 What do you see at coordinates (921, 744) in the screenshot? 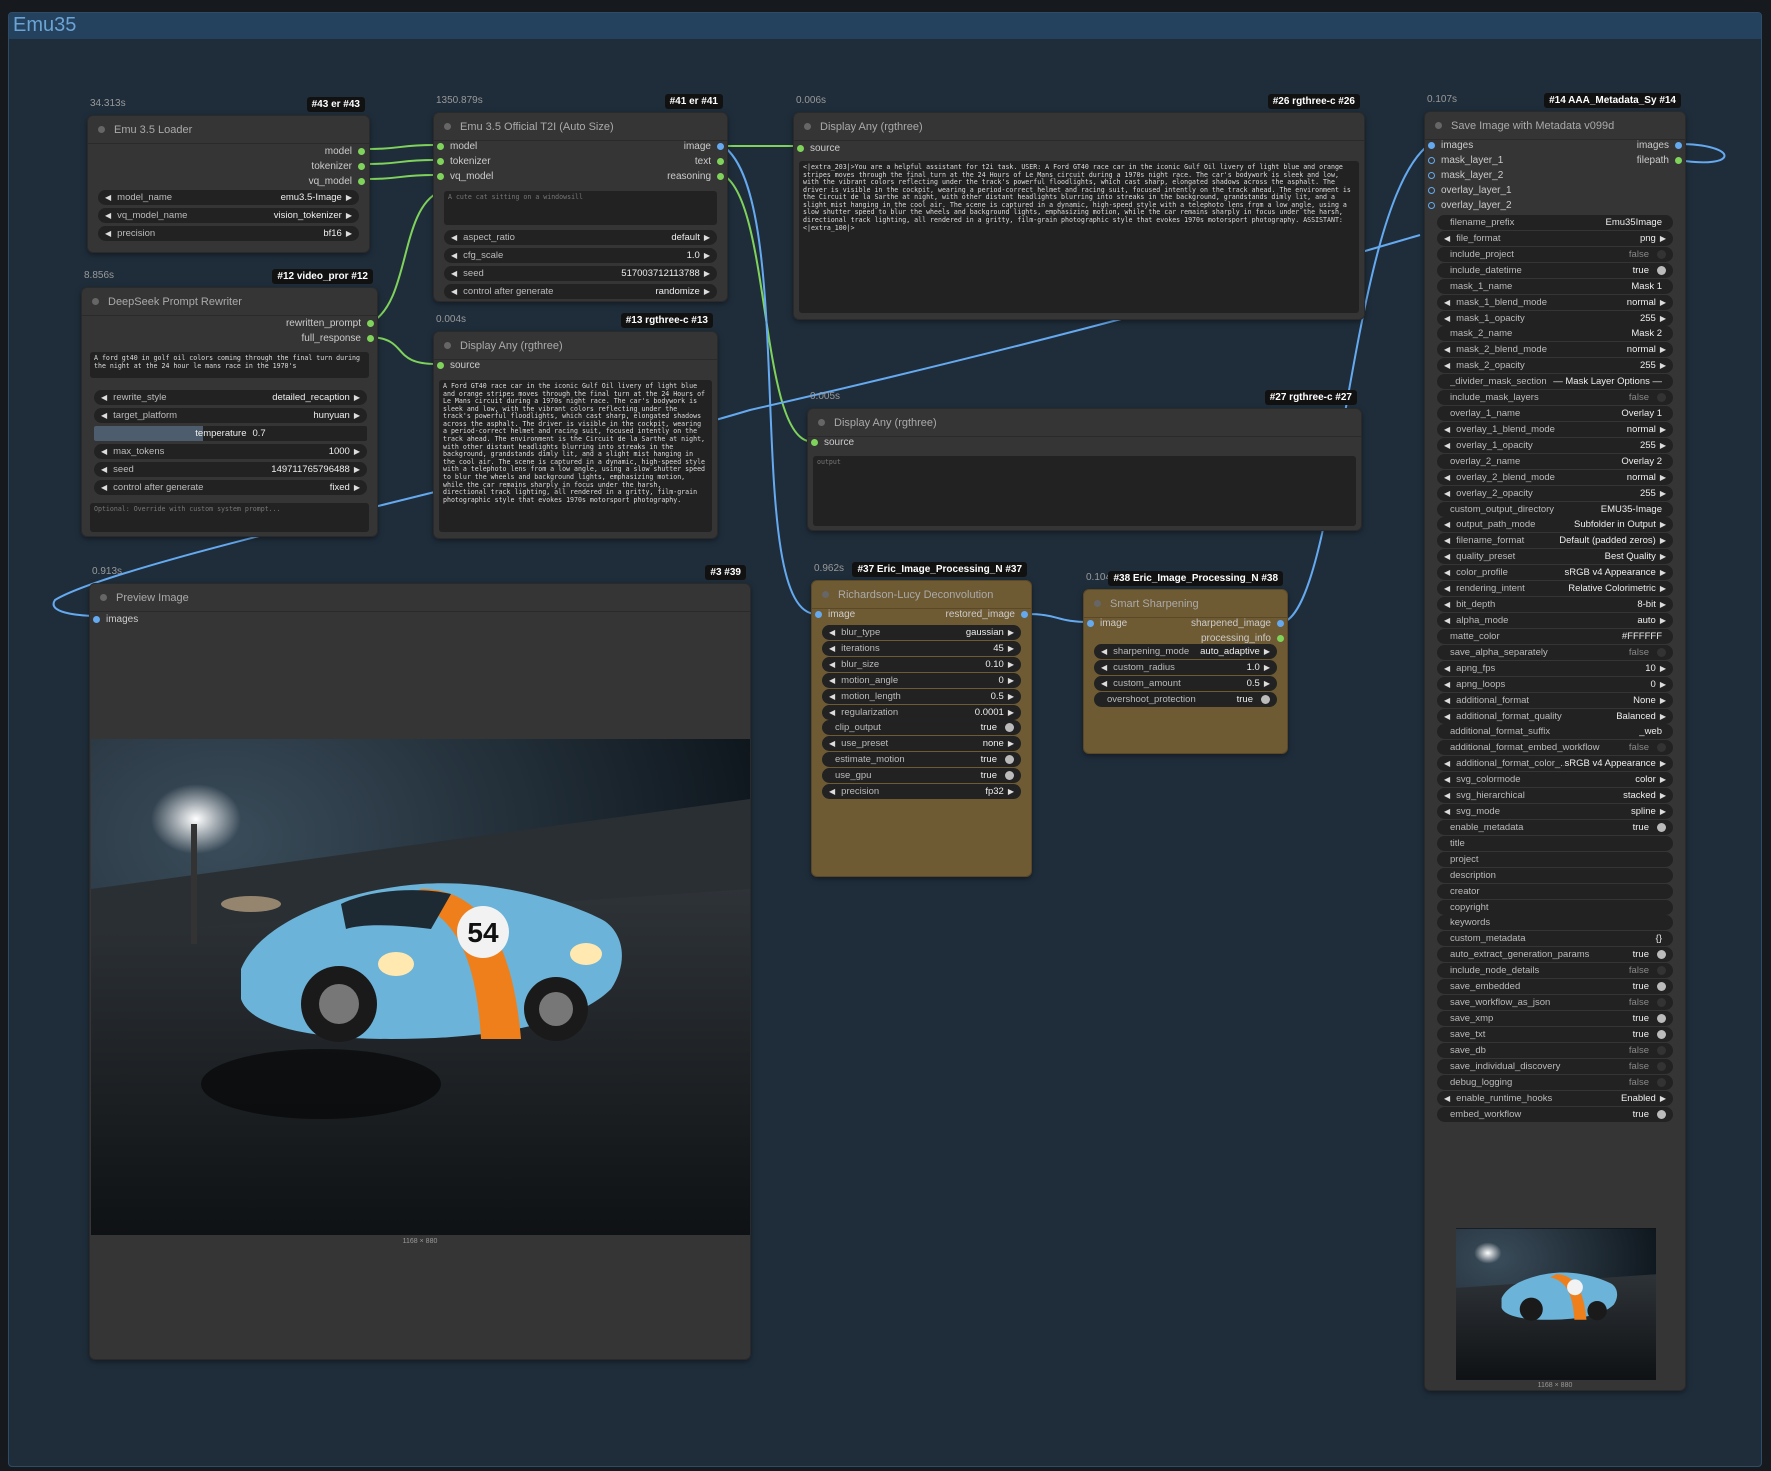
I see `widget-use-preset: ◀ use_preset none ▶` at bounding box center [921, 744].